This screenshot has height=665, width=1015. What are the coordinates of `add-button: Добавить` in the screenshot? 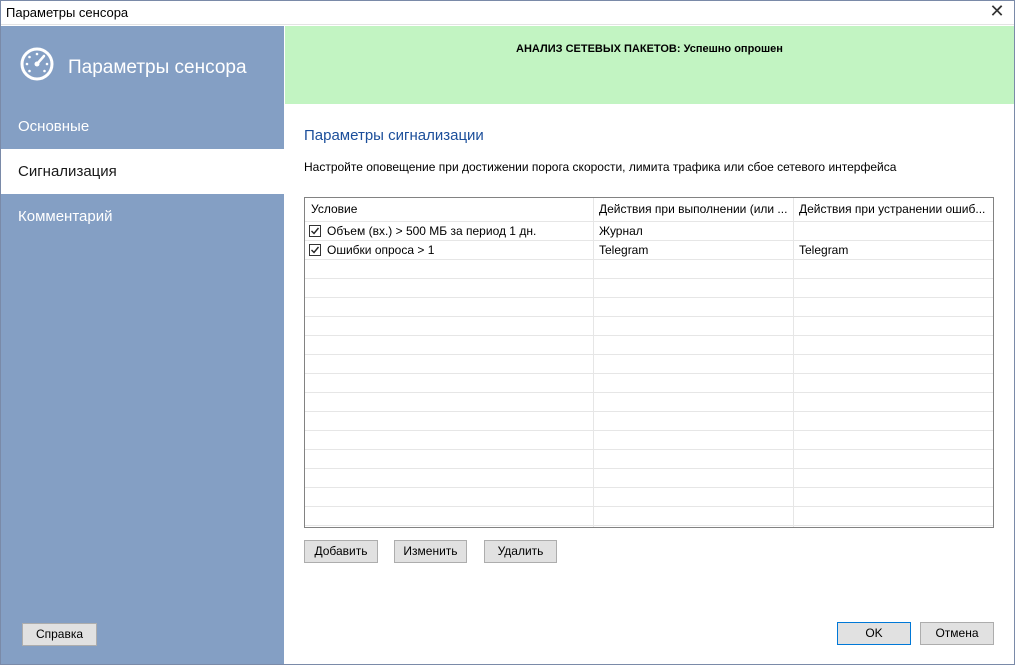 It's located at (341, 551).